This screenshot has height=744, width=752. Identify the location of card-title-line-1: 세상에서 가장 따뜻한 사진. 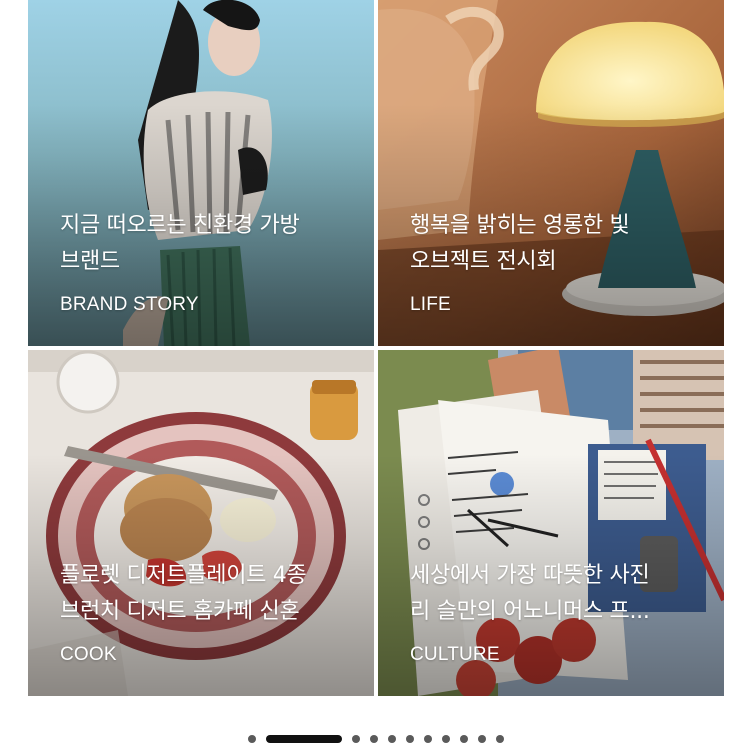
(530, 575).